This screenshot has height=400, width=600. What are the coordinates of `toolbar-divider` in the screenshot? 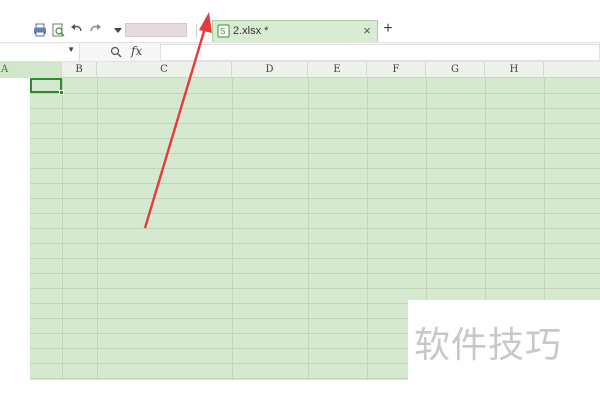 It's located at (196, 31).